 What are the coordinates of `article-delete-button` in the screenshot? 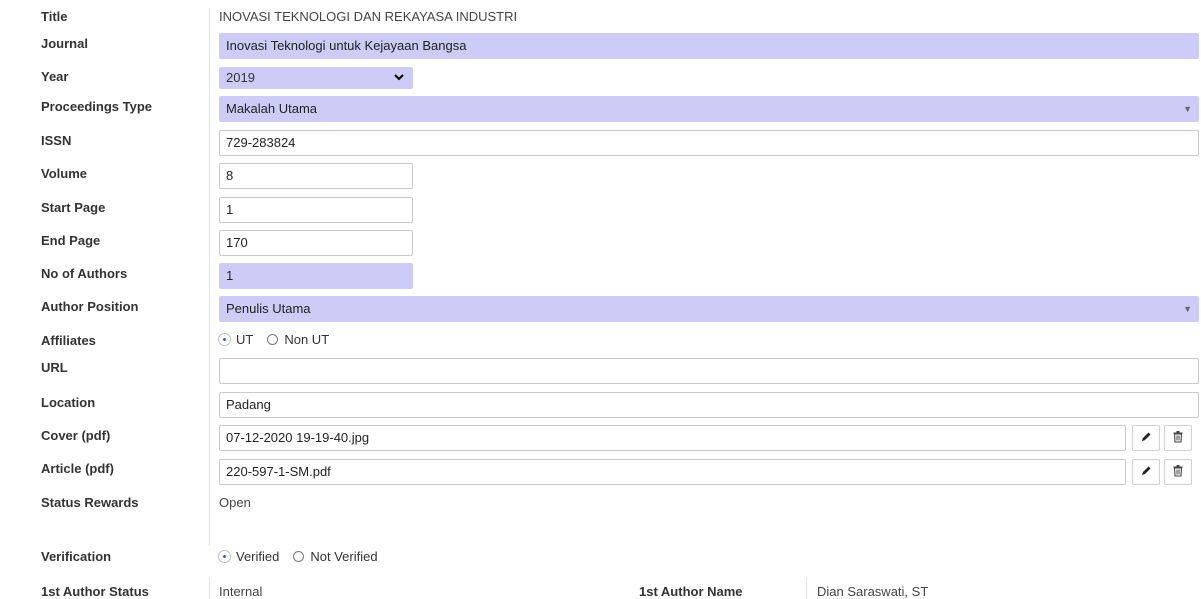 It's located at (1178, 472).